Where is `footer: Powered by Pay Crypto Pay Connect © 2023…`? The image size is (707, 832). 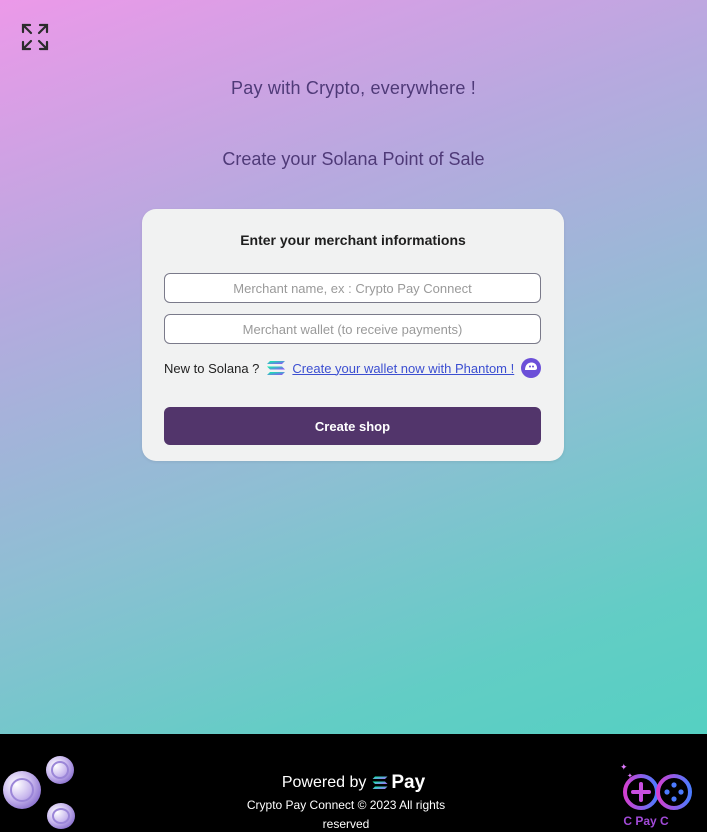 footer: Powered by Pay Crypto Pay Connect © 2023… is located at coordinates (353, 783).